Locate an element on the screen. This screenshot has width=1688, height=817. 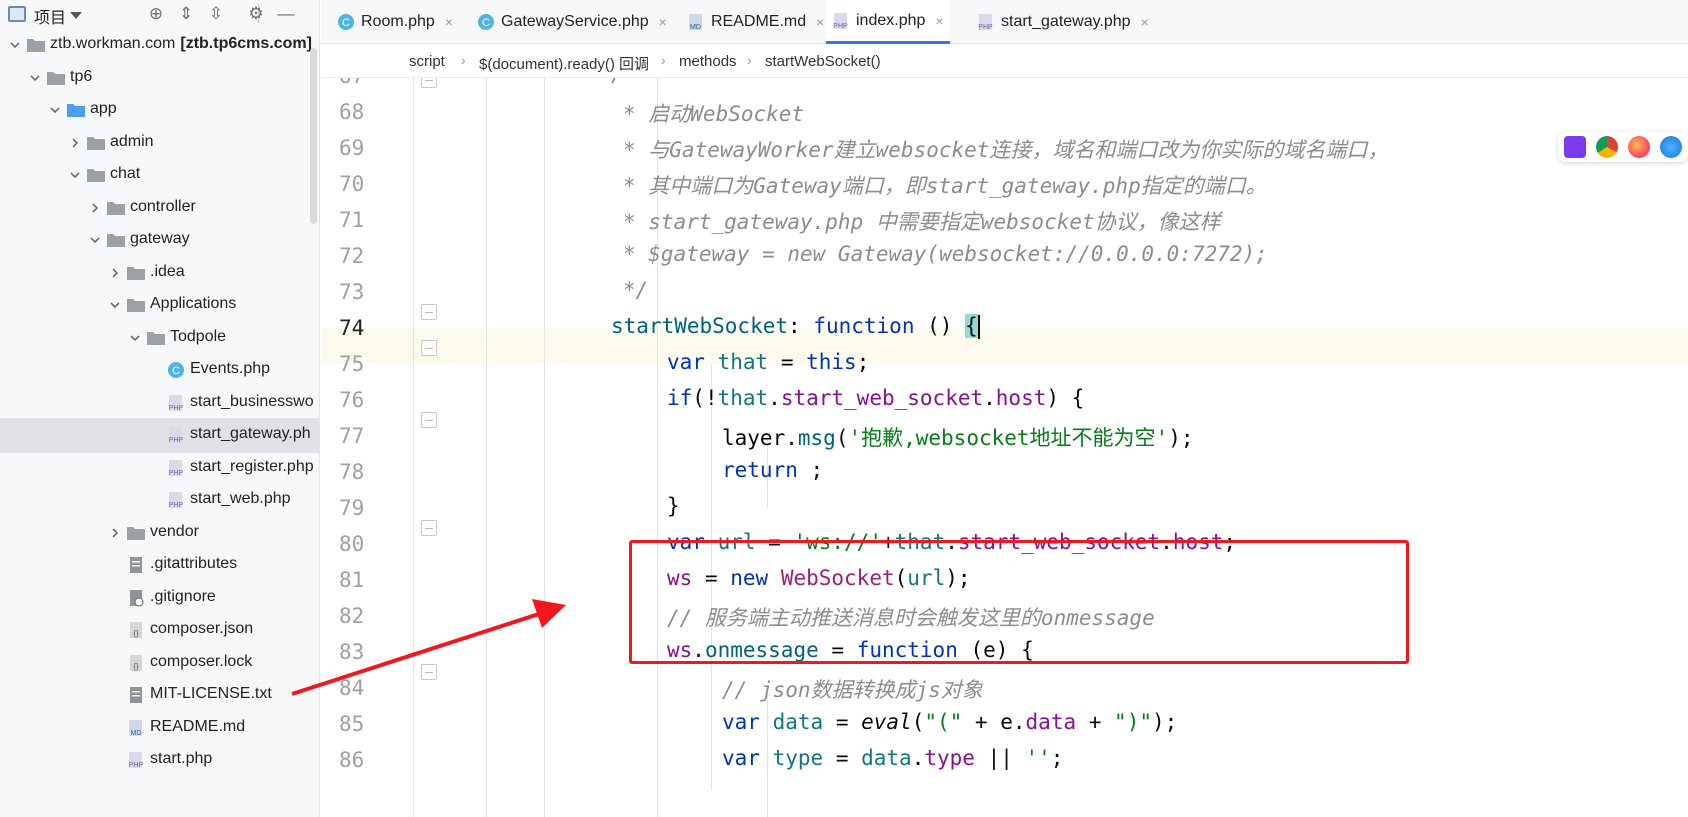
breadcrumb-item-startwebsocket: startWebSocket() is located at coordinates (823, 61).